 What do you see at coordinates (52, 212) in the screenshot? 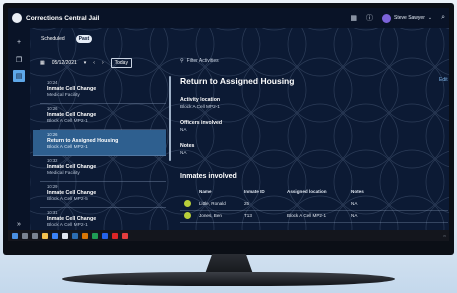
I see `activity-time: 10:31` at bounding box center [52, 212].